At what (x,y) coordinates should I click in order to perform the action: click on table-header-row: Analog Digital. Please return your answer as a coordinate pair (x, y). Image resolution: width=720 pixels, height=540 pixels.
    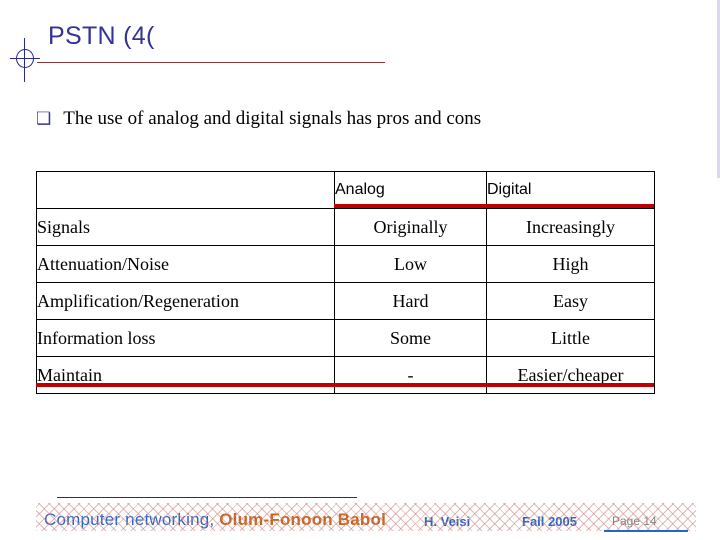
    Looking at the image, I should click on (345, 190).